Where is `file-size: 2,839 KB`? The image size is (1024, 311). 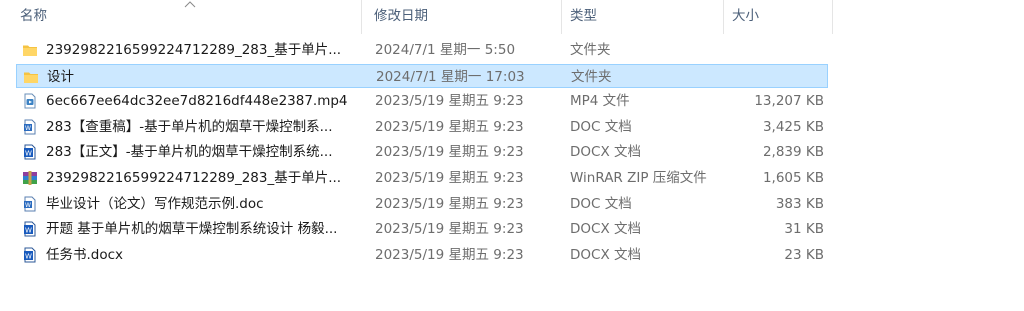 file-size: 2,839 KB is located at coordinates (793, 152).